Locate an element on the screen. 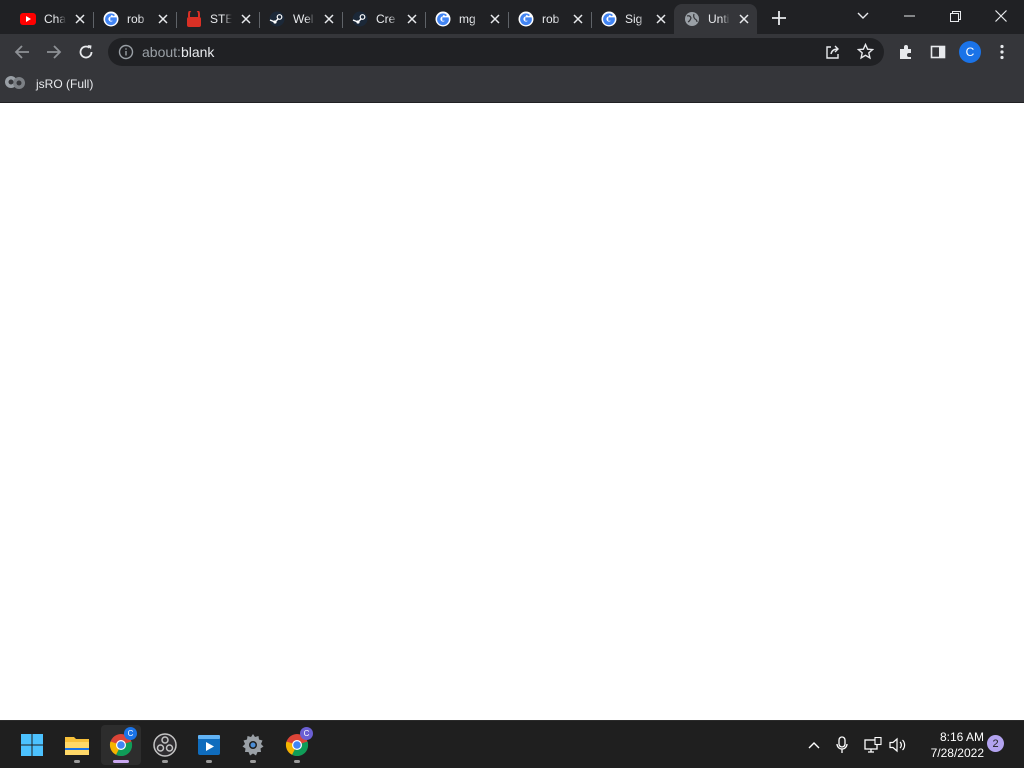 Image resolution: width=1024 pixels, height=768 pixels. media-player-button is located at coordinates (209, 745).